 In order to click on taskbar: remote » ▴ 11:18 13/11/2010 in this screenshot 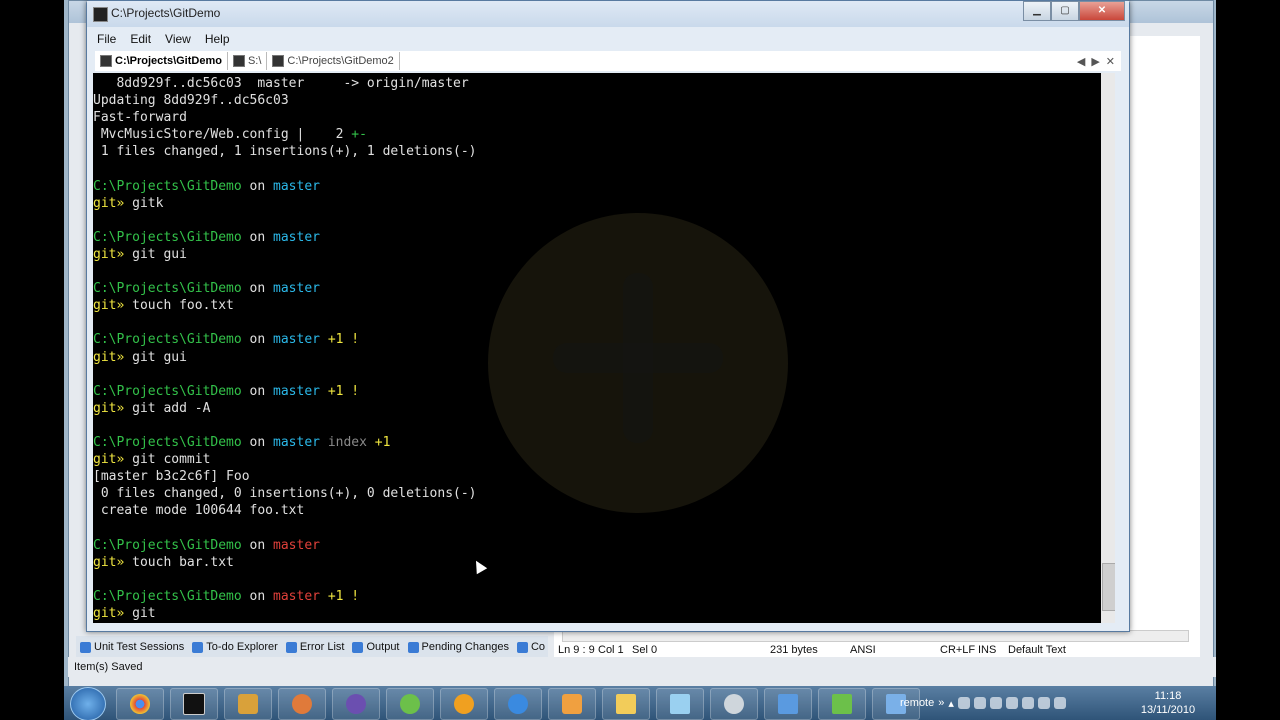, I will do `click(640, 703)`.